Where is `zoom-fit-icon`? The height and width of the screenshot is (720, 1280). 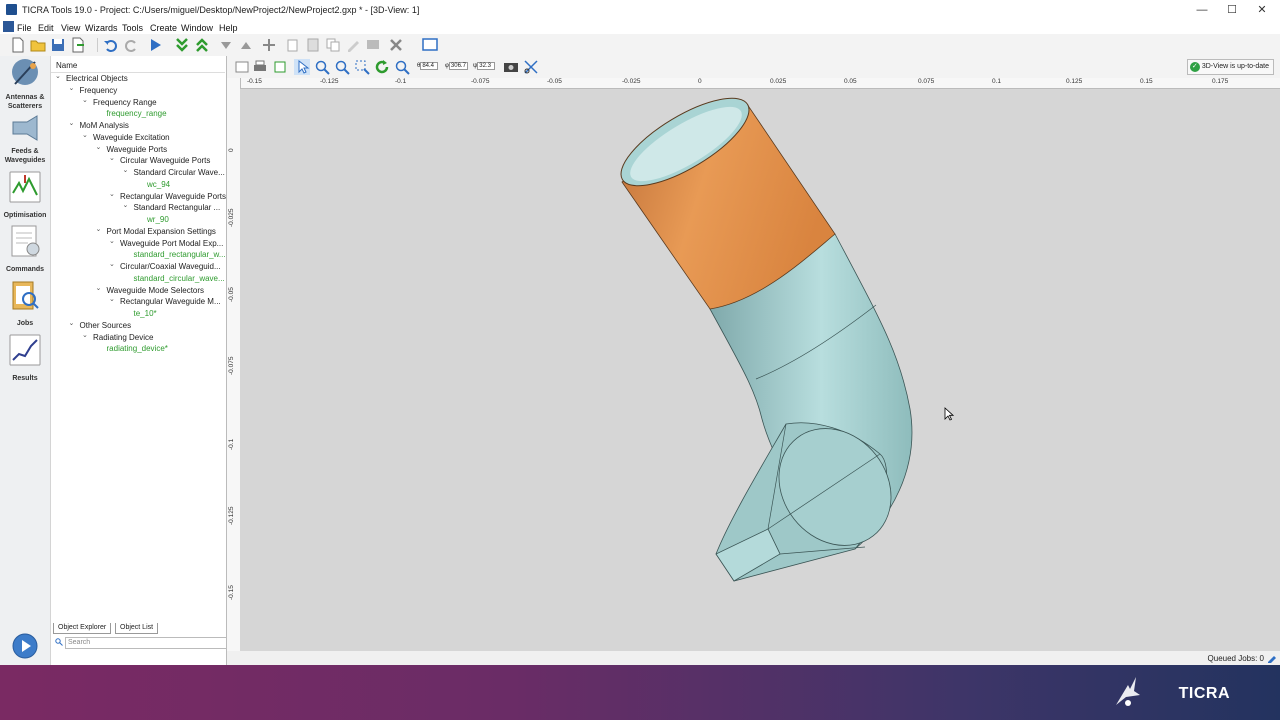
zoom-fit-icon is located at coordinates (402, 67).